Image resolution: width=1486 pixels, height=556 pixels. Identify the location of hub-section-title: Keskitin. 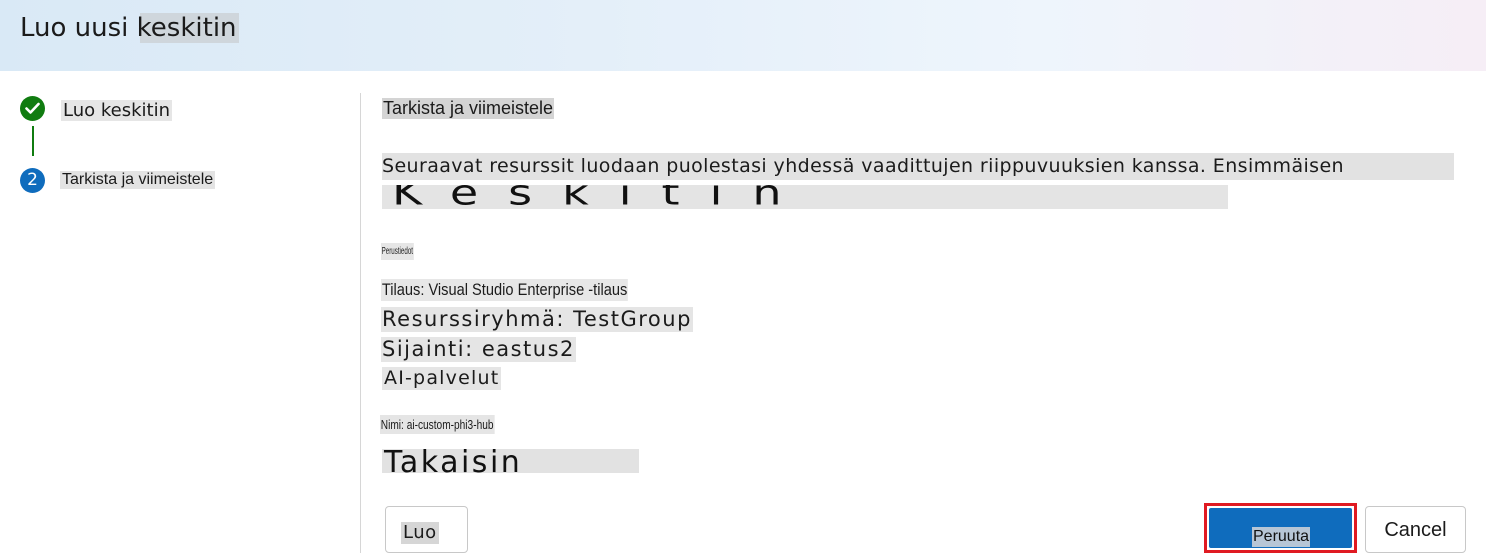
(805, 197).